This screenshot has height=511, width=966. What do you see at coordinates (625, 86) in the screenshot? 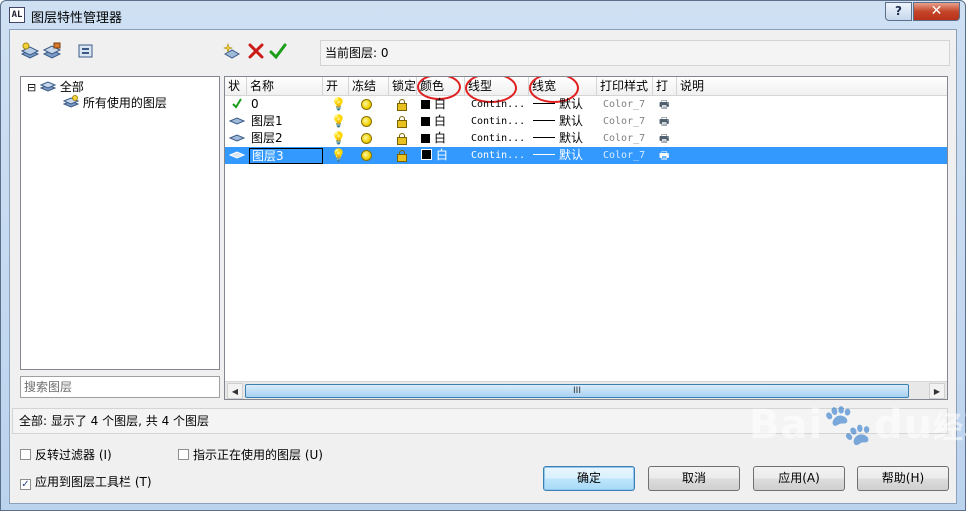
I see `col-plot-style: 打印样式` at bounding box center [625, 86].